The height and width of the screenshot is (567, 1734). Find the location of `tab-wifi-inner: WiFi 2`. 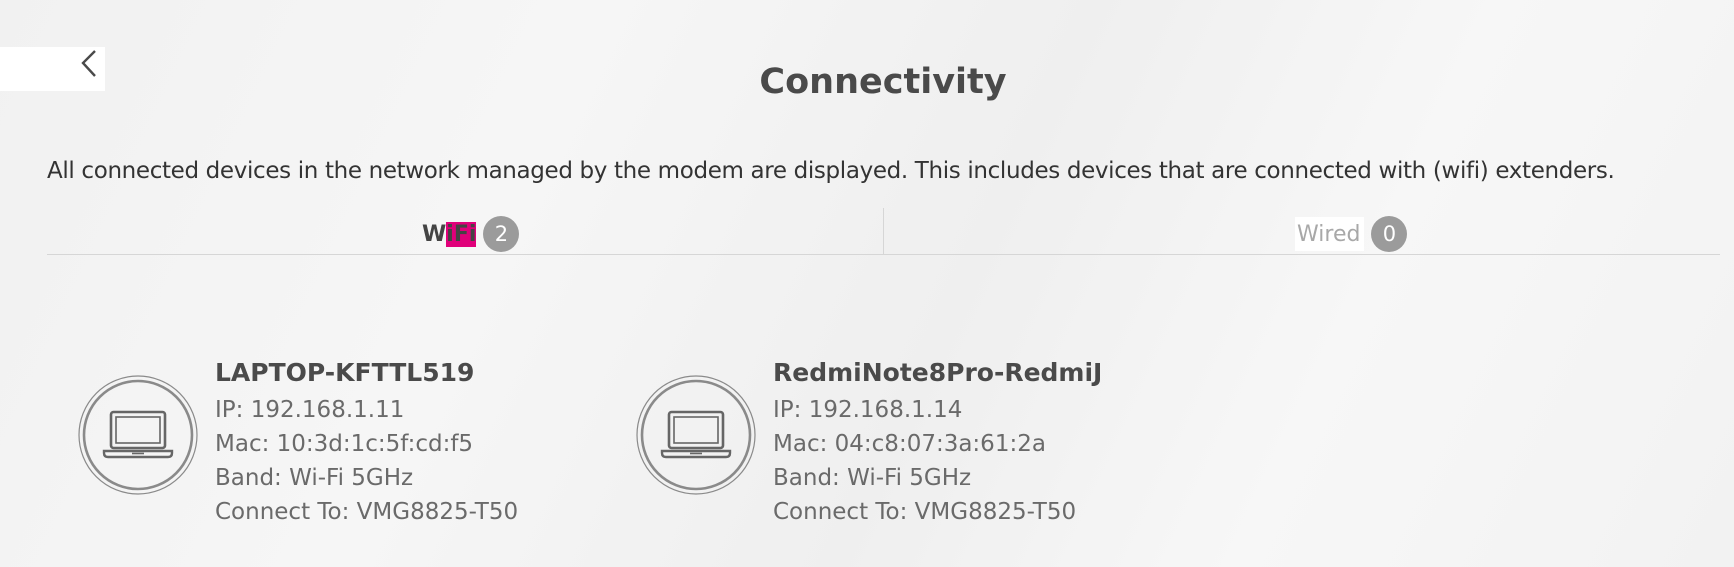

tab-wifi-inner: WiFi 2 is located at coordinates (471, 234).